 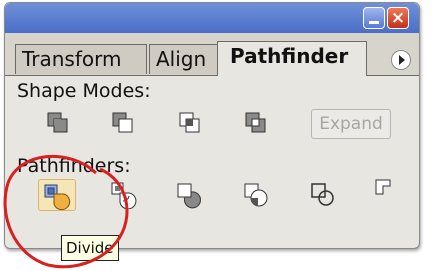 I want to click on outline-button, so click(x=324, y=195).